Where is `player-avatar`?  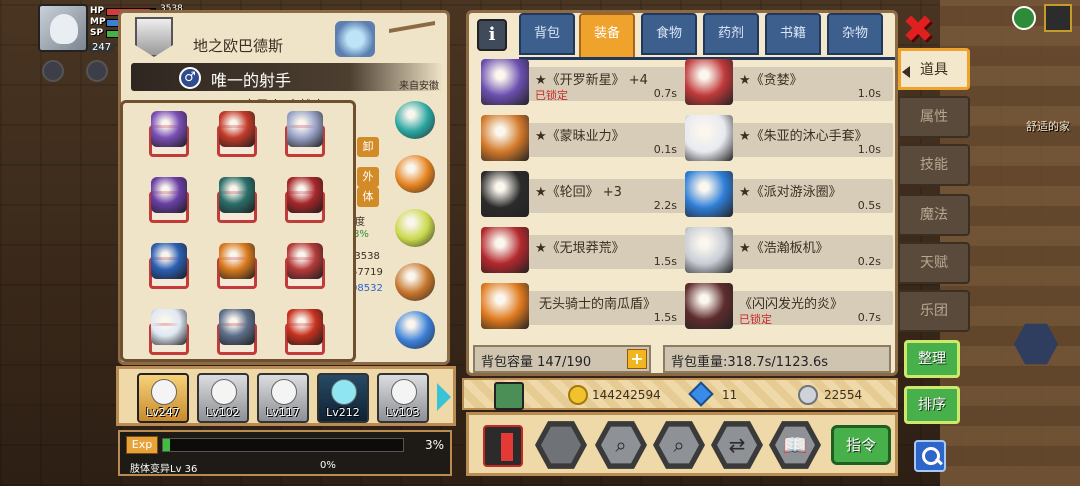 player-avatar is located at coordinates (63, 28).